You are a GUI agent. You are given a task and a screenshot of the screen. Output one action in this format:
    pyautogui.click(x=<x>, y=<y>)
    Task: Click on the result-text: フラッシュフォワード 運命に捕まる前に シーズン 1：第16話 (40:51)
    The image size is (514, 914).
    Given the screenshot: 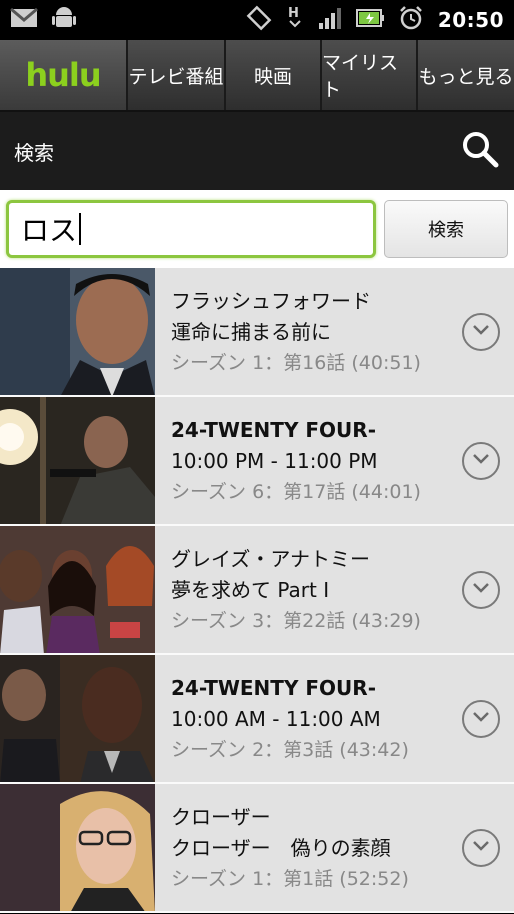 What is the action you would take?
    pyautogui.click(x=334, y=331)
    